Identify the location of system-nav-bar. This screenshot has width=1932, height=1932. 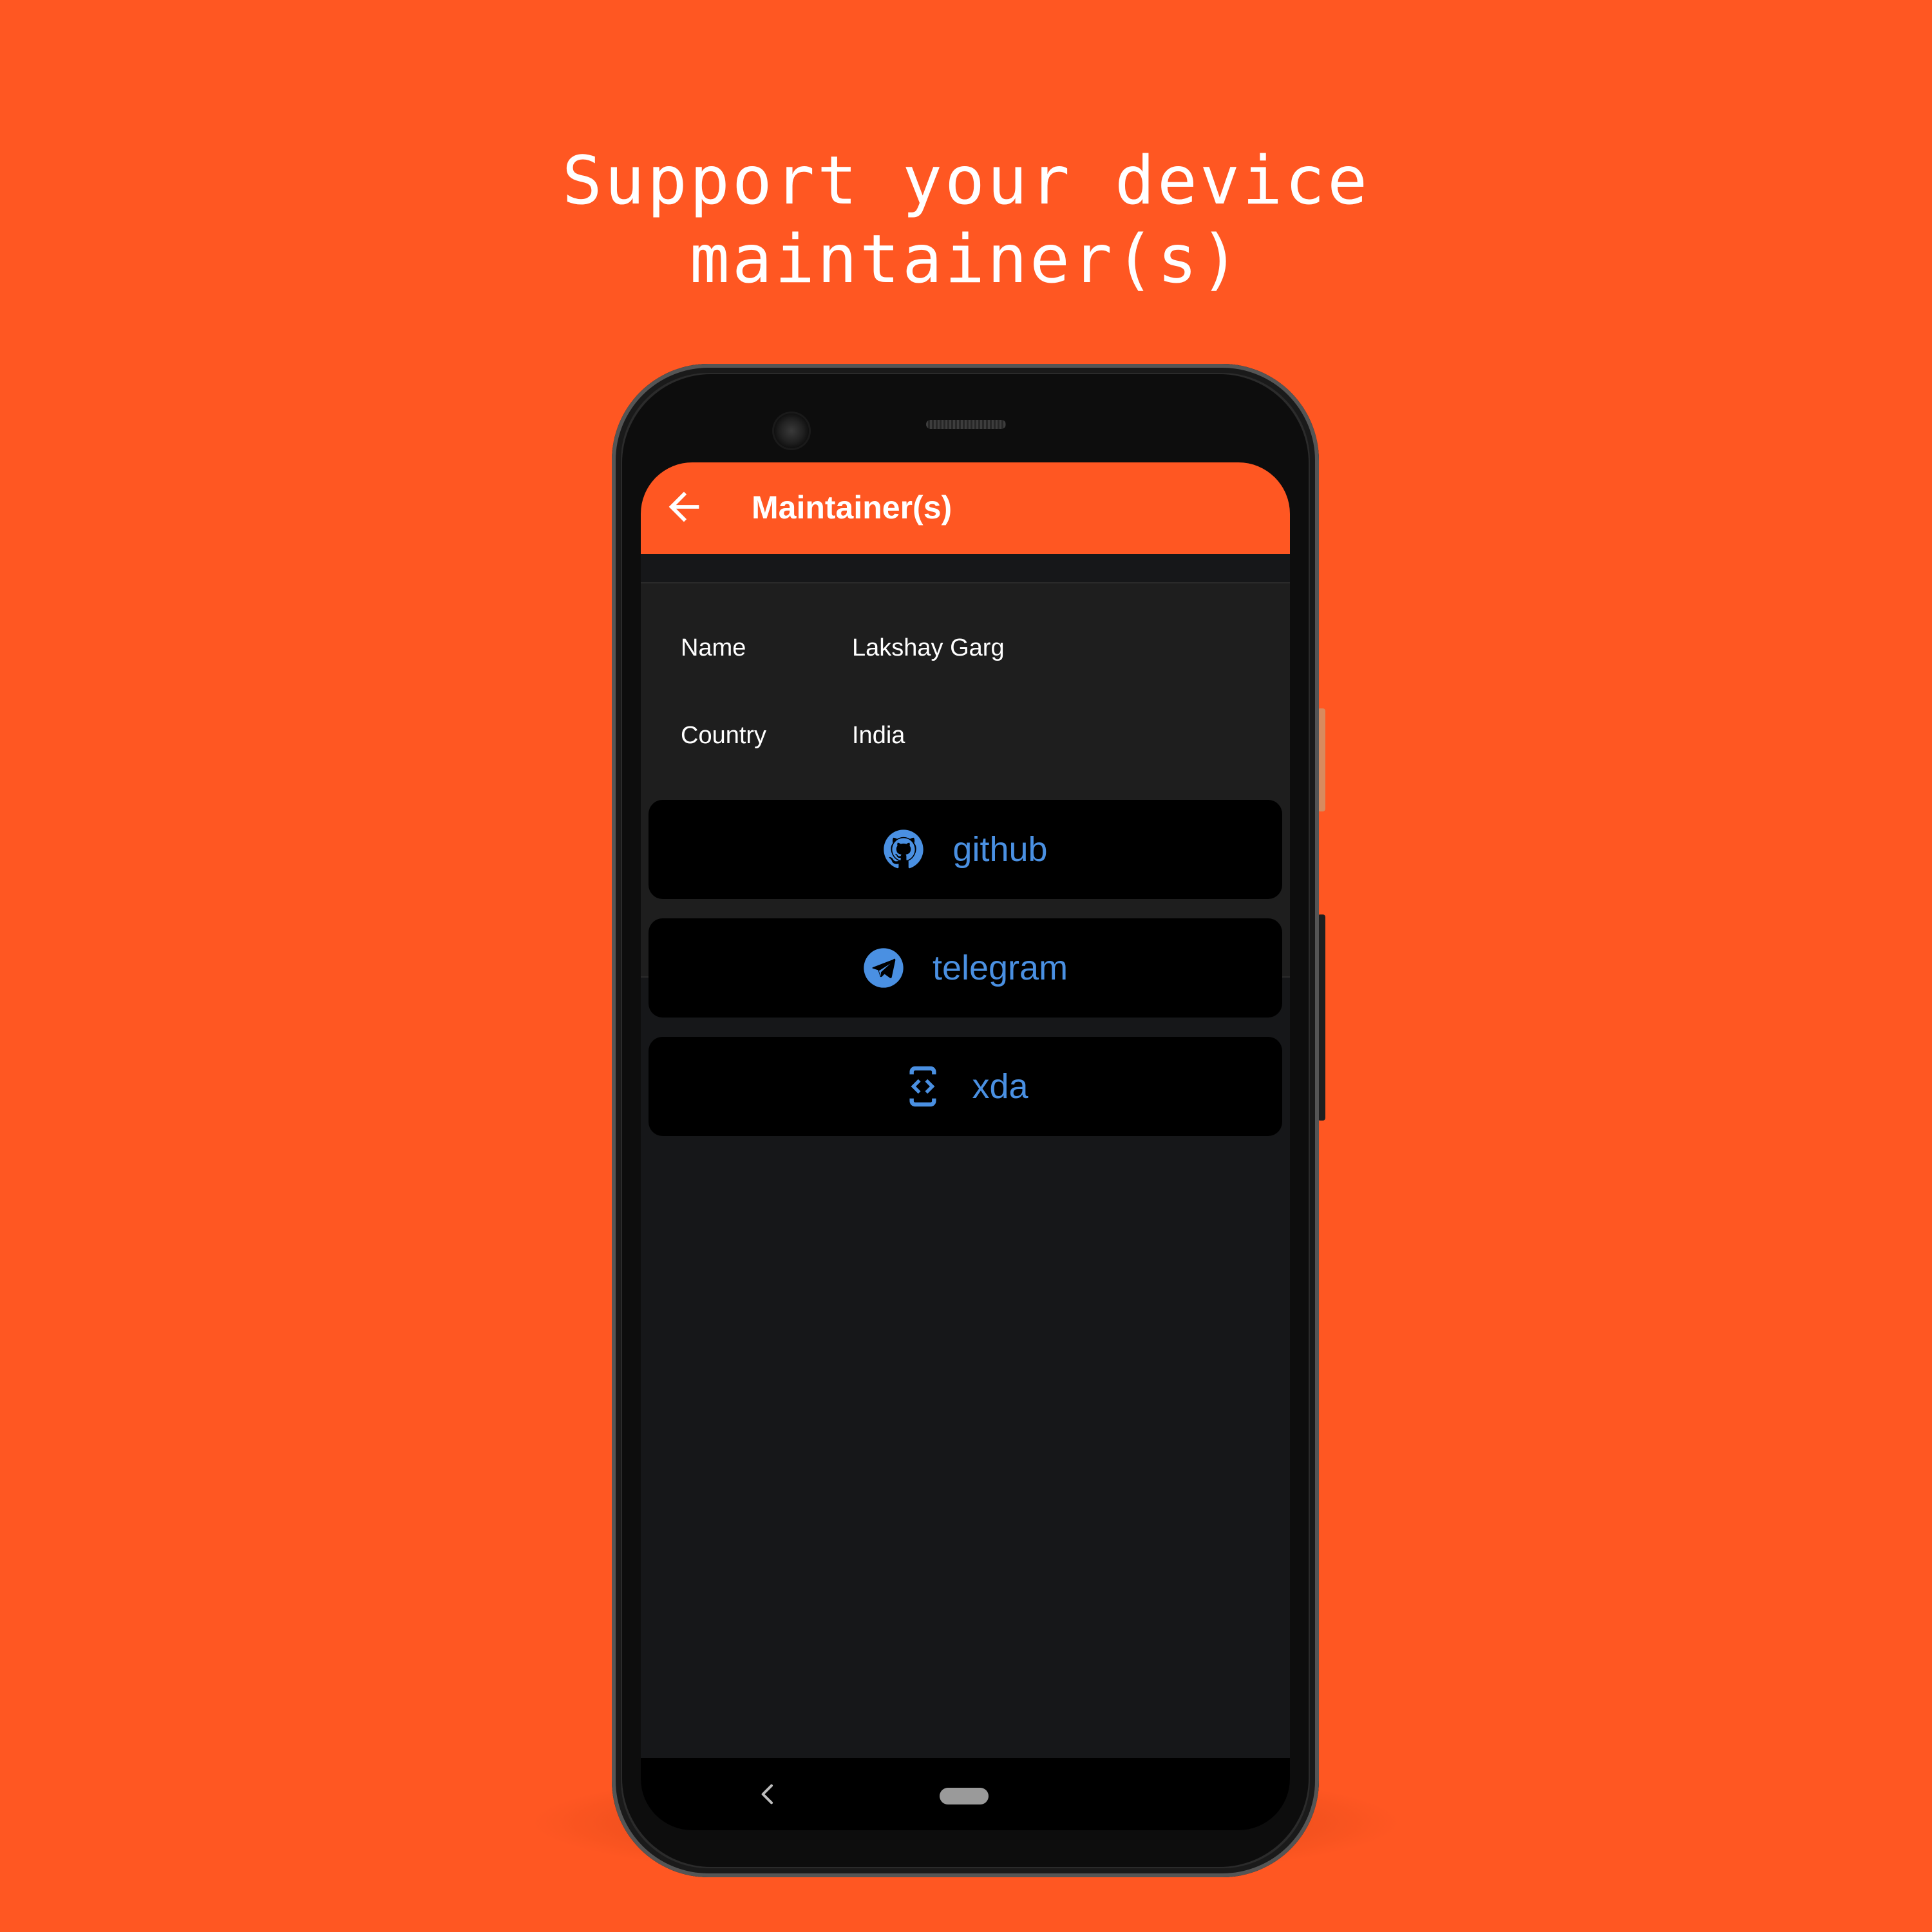
(966, 1794).